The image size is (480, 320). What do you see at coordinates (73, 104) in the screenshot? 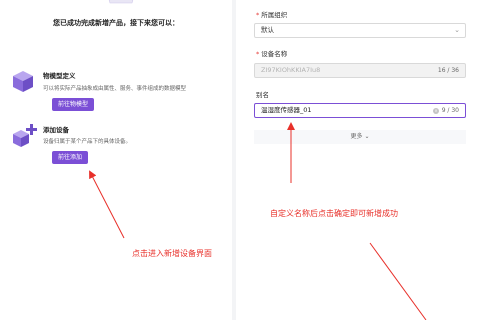
I see `go-to-model-button: 前往物模型` at bounding box center [73, 104].